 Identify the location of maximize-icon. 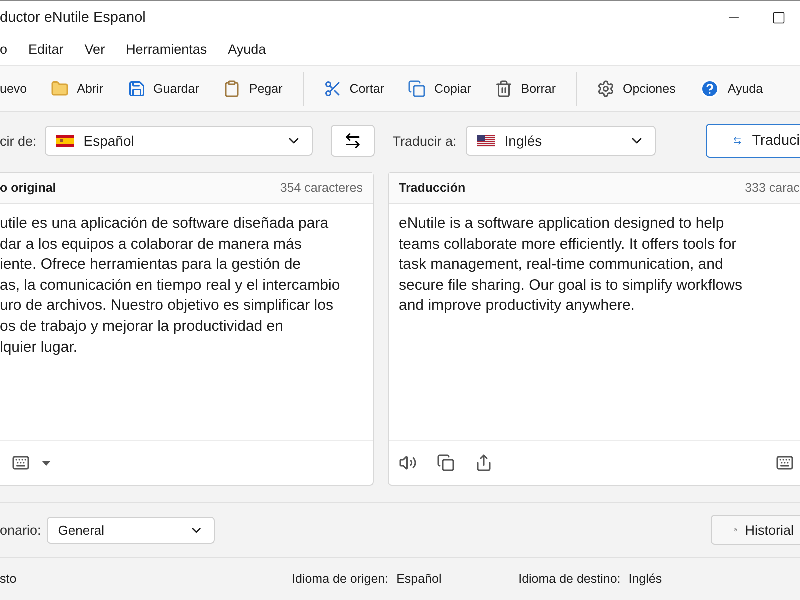
(779, 17).